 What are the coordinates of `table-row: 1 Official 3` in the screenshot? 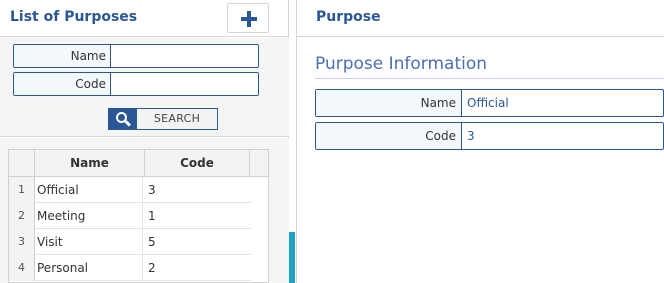 It's located at (130, 190).